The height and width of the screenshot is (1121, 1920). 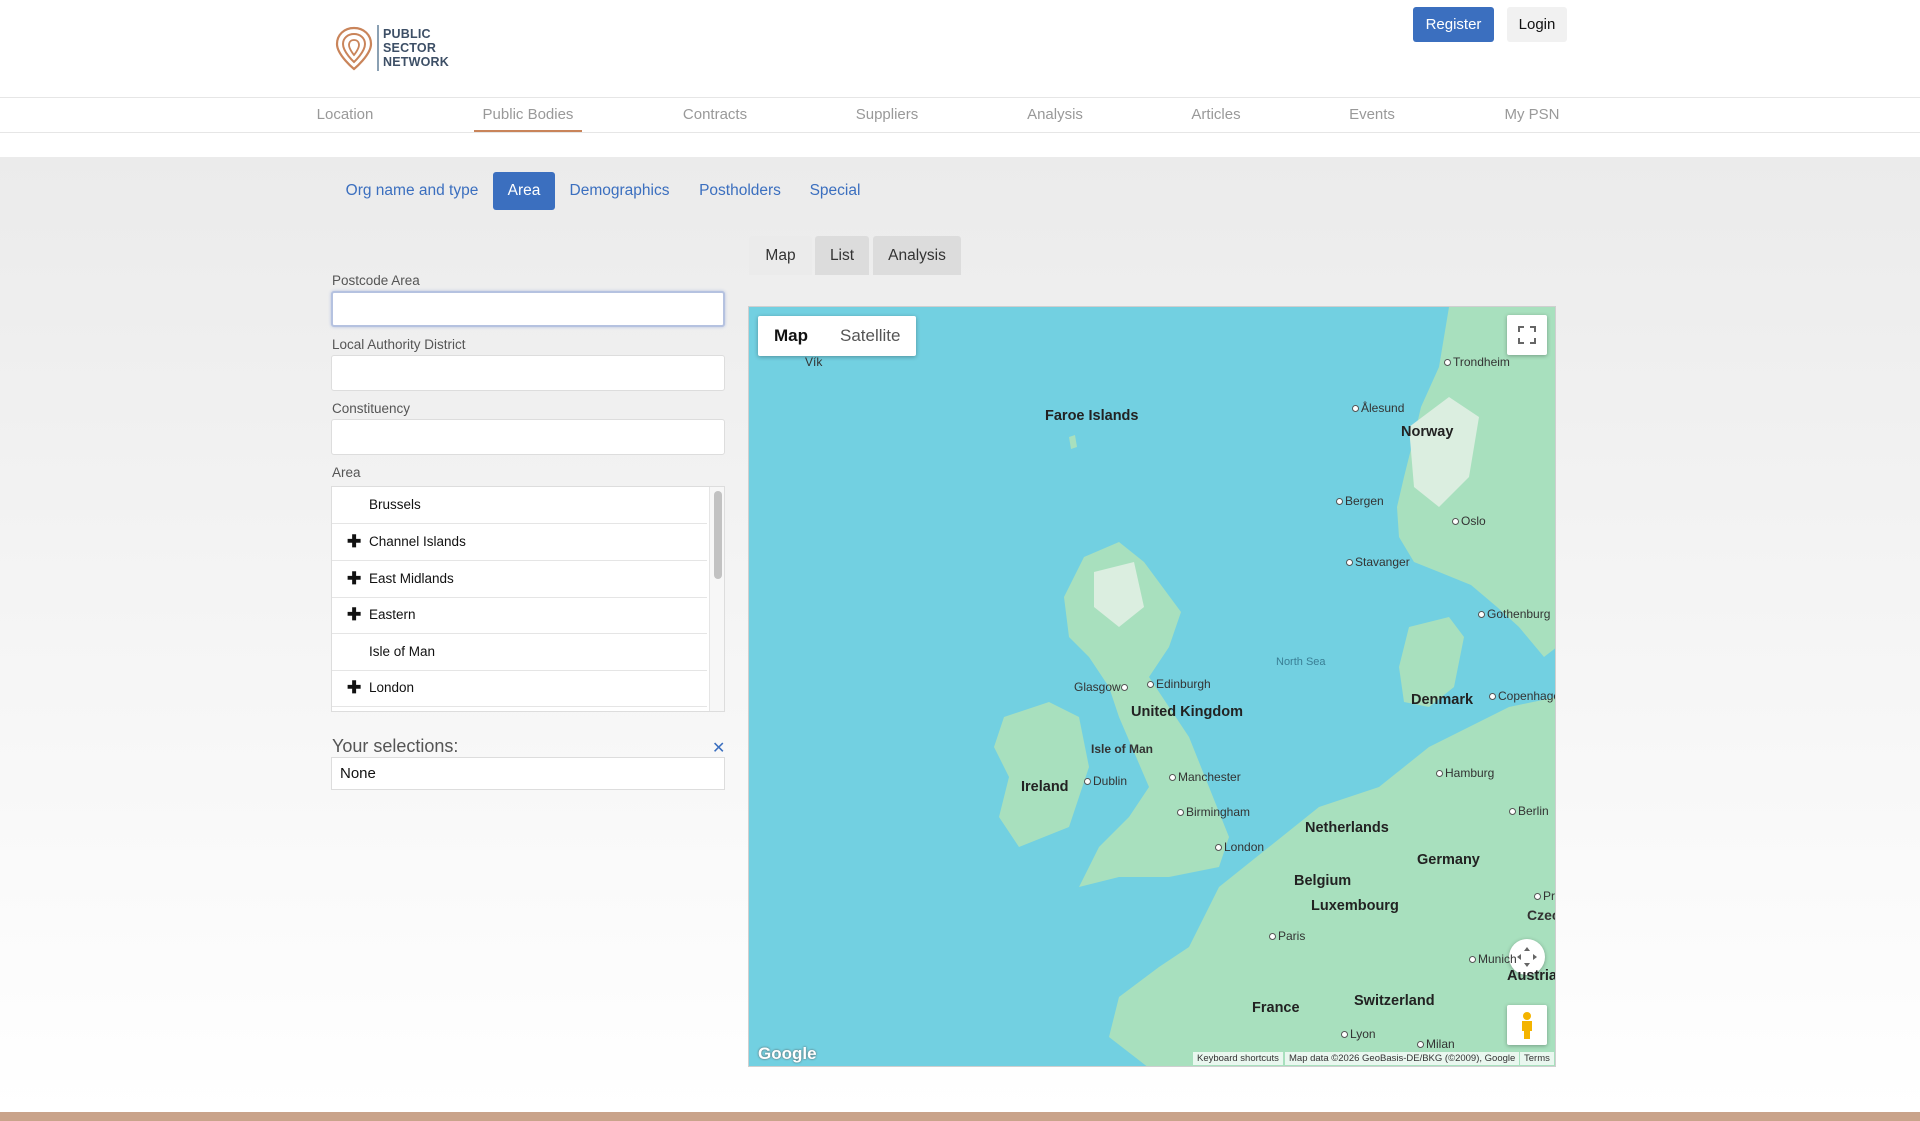 I want to click on map-city-birmingham: Birmingham, so click(x=1213, y=812).